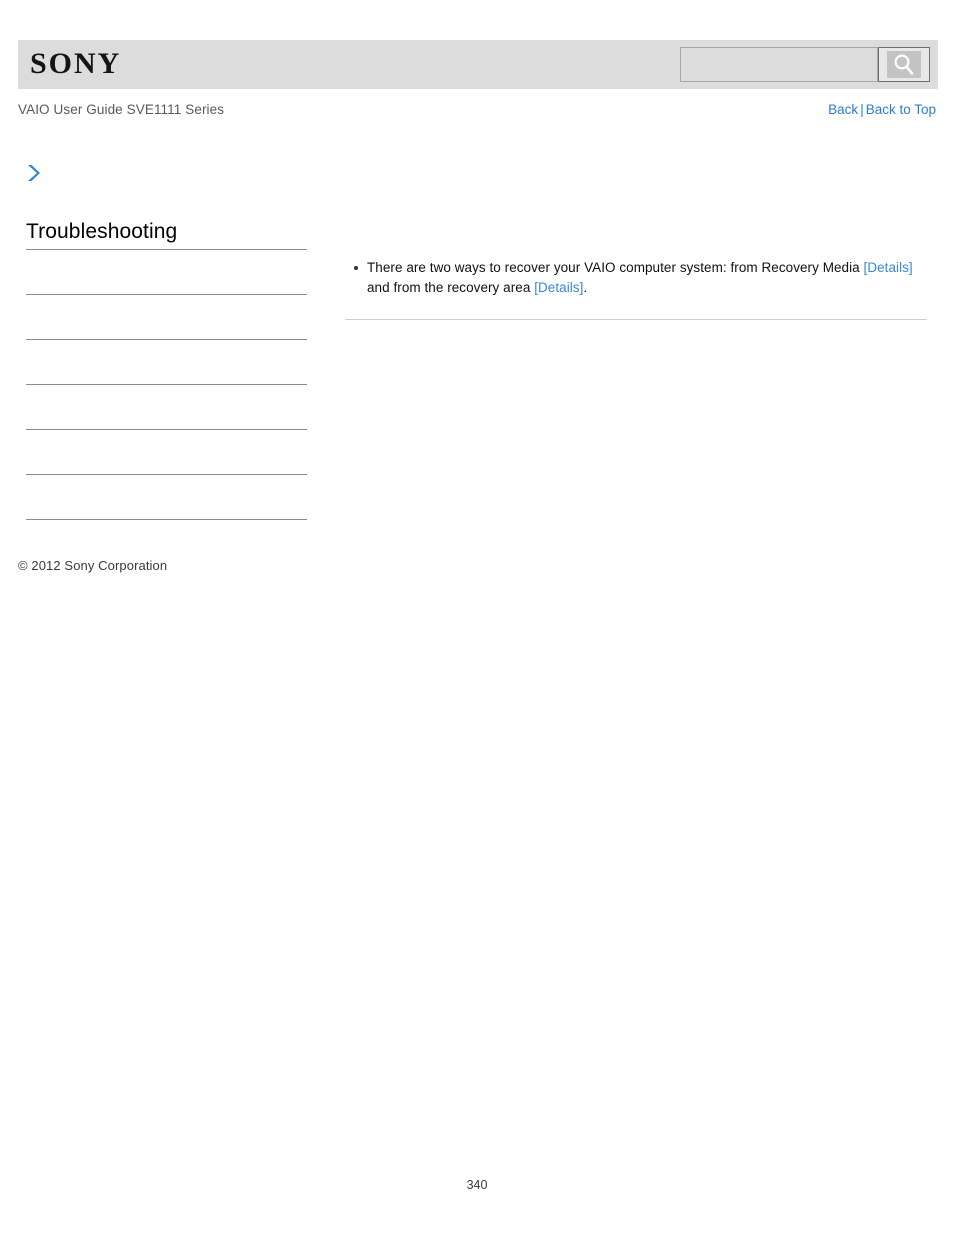 This screenshot has width=954, height=1235. Describe the element at coordinates (636, 319) in the screenshot. I see `content-divider` at that location.